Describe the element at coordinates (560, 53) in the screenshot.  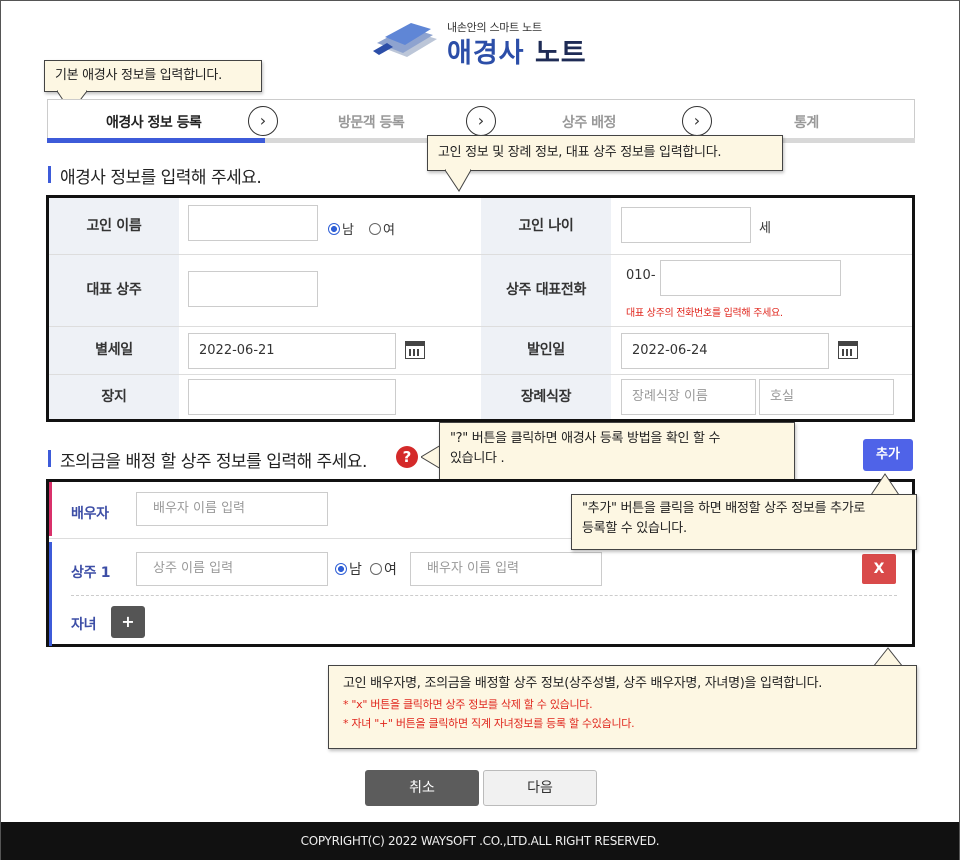
I see `logo-title-dark: 노트` at that location.